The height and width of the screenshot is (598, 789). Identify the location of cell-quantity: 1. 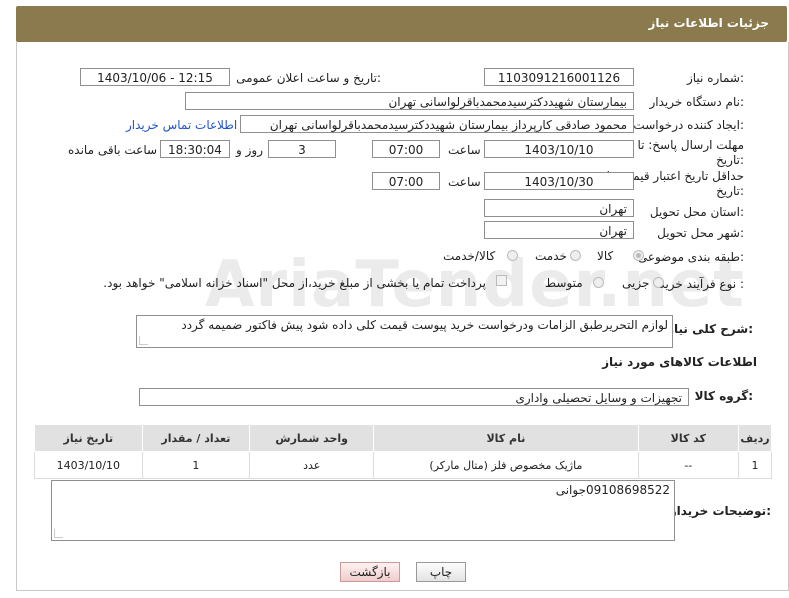
(196, 465).